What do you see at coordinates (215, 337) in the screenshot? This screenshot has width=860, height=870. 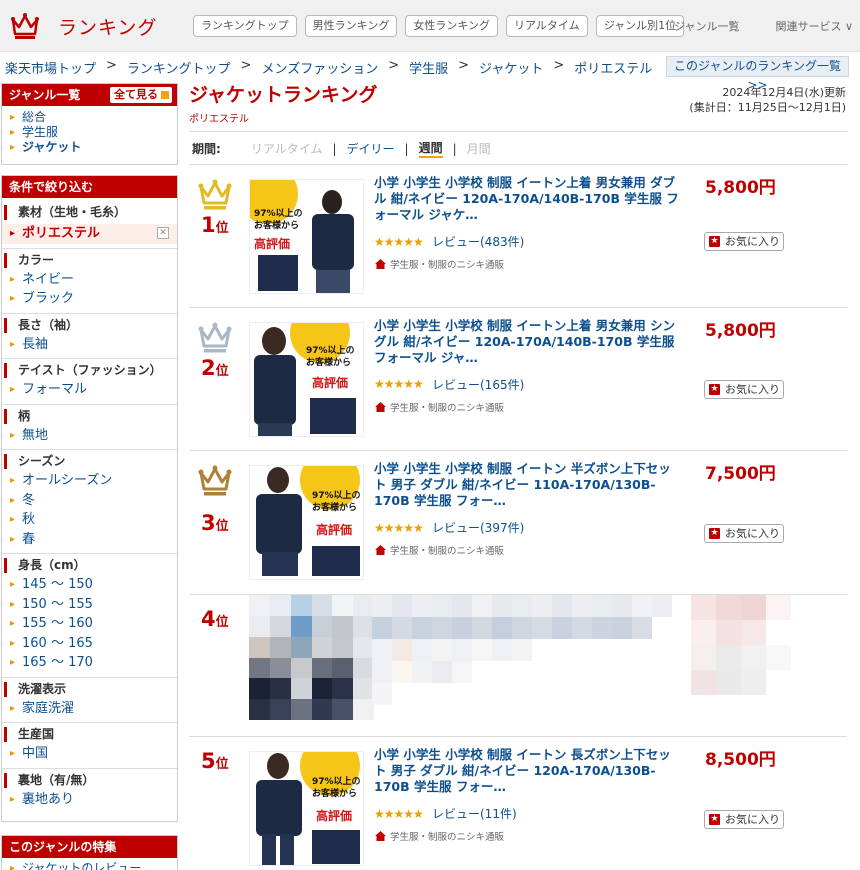 I see `silver-crown-icon` at bounding box center [215, 337].